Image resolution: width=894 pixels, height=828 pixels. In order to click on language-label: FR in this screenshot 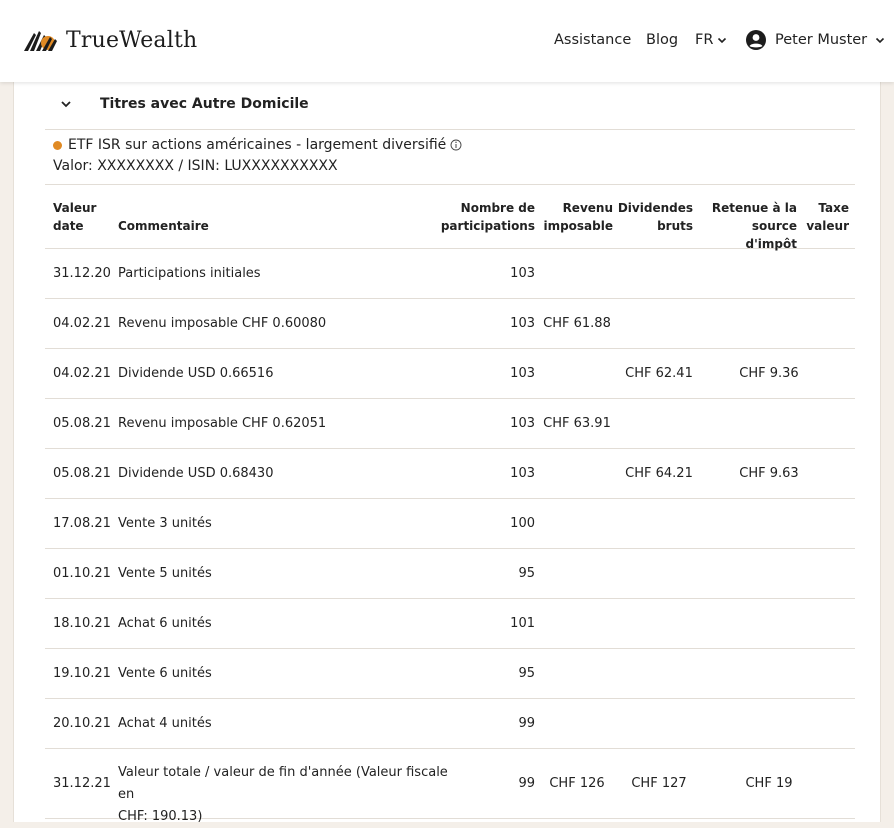, I will do `click(704, 40)`.